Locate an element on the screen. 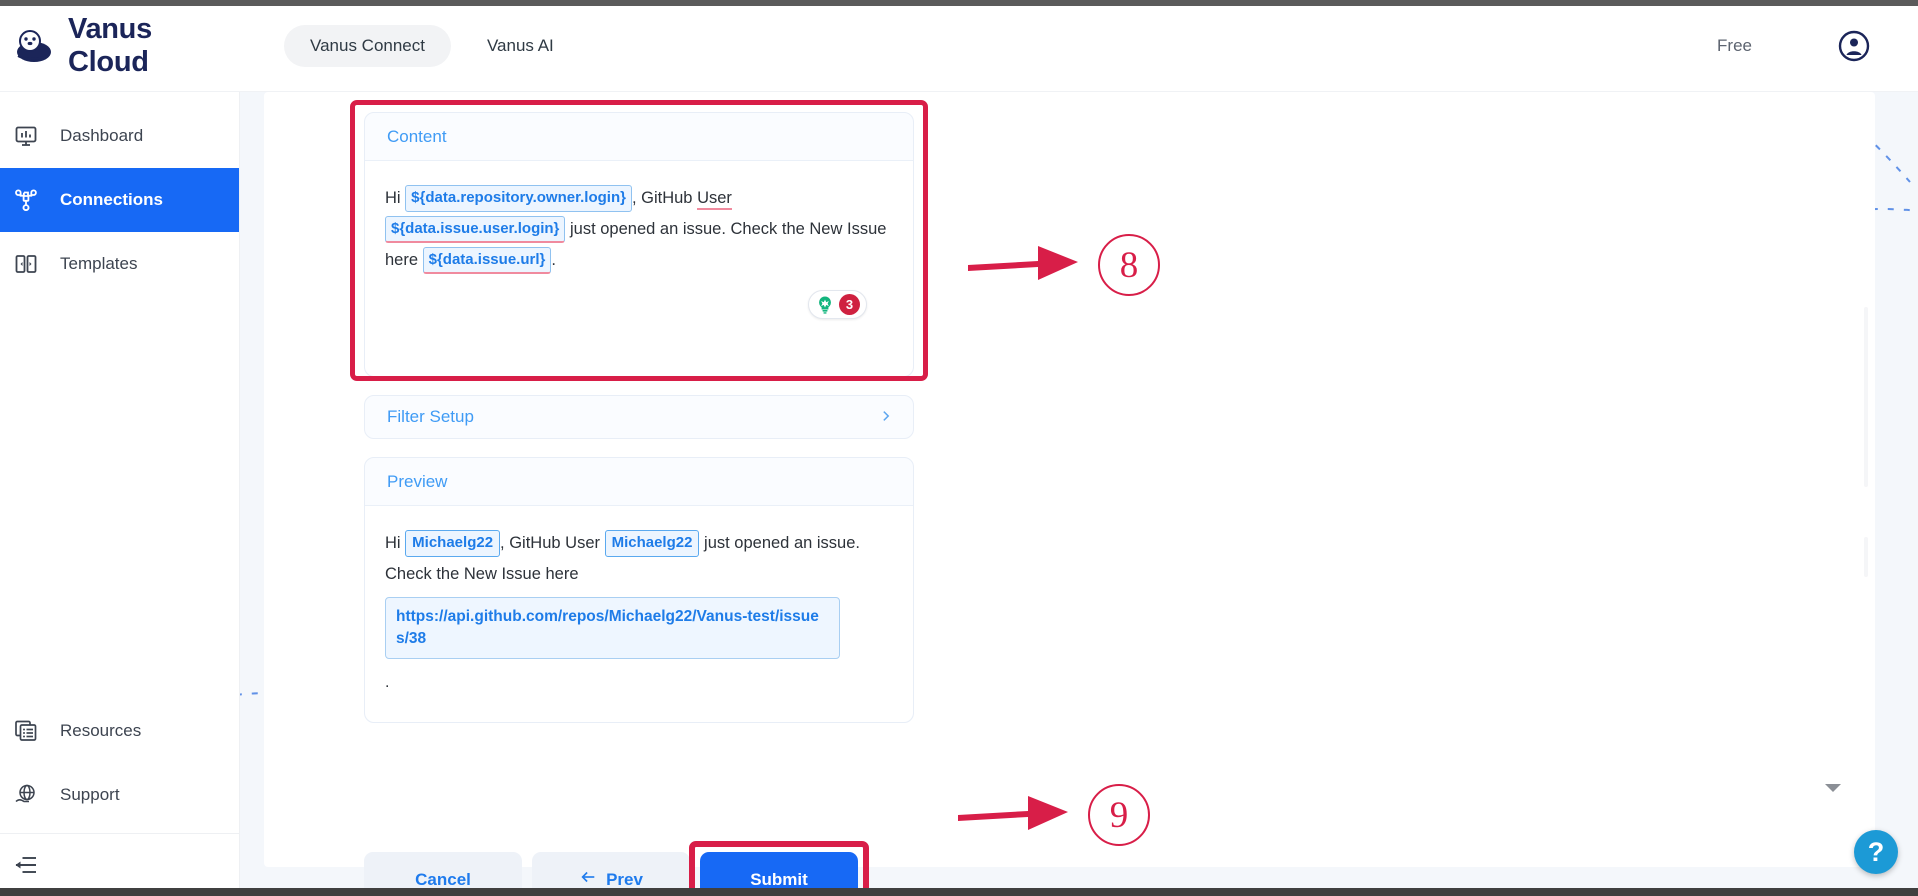 The width and height of the screenshot is (1918, 896). preview-token-owner: Michaelg22 is located at coordinates (453, 544).